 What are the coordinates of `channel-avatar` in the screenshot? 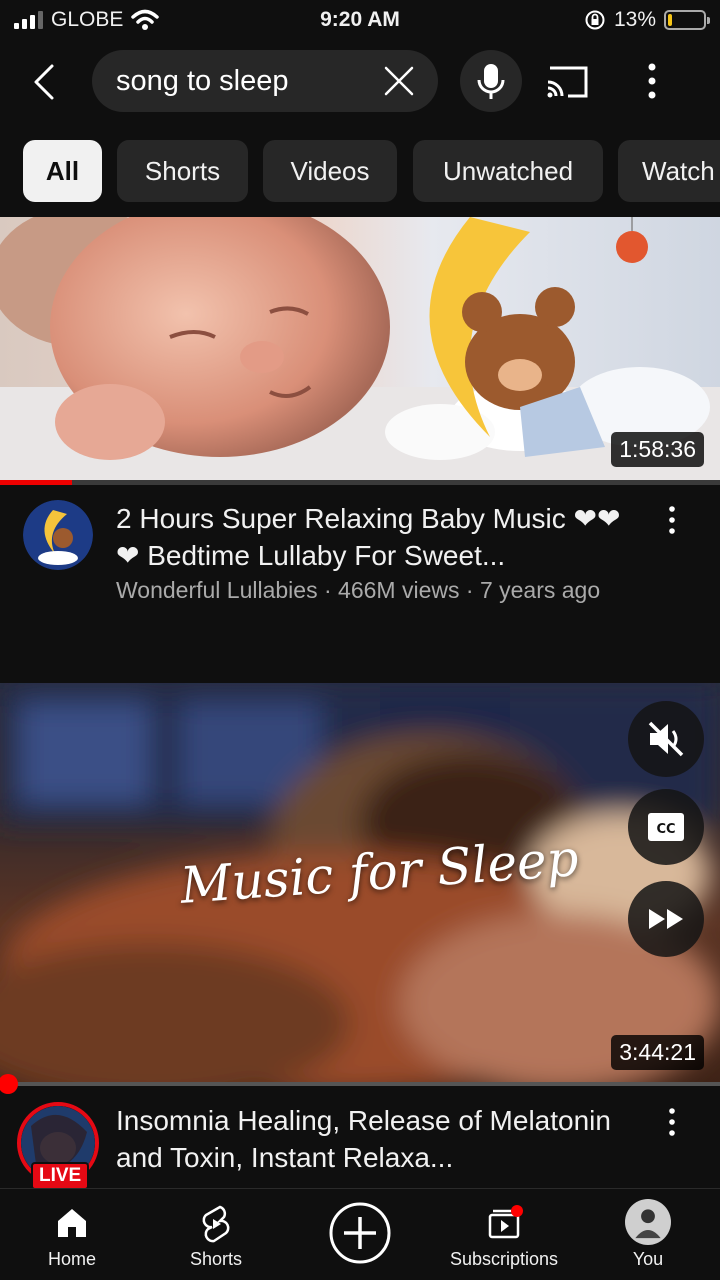 It's located at (58, 535).